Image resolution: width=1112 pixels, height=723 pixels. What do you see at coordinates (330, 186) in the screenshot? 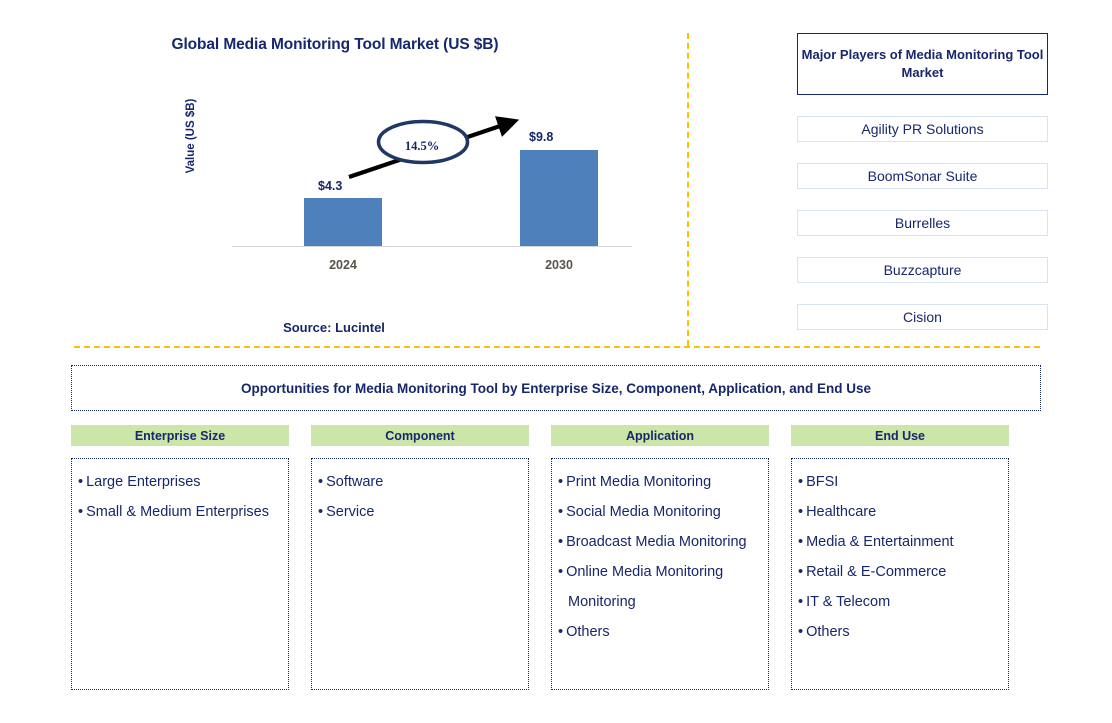
I see `bar-value-2024: $4.3` at bounding box center [330, 186].